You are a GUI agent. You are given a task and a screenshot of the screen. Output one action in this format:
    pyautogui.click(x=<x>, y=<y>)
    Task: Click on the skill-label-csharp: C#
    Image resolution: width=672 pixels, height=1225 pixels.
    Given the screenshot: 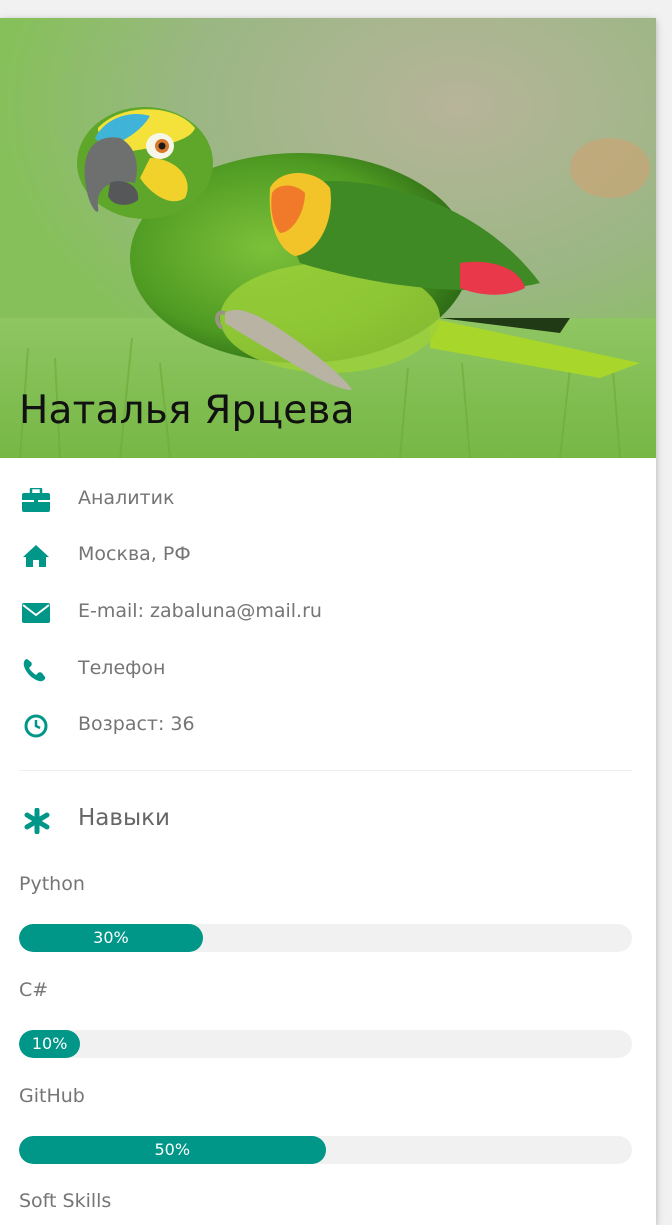 What is the action you would take?
    pyautogui.click(x=34, y=990)
    